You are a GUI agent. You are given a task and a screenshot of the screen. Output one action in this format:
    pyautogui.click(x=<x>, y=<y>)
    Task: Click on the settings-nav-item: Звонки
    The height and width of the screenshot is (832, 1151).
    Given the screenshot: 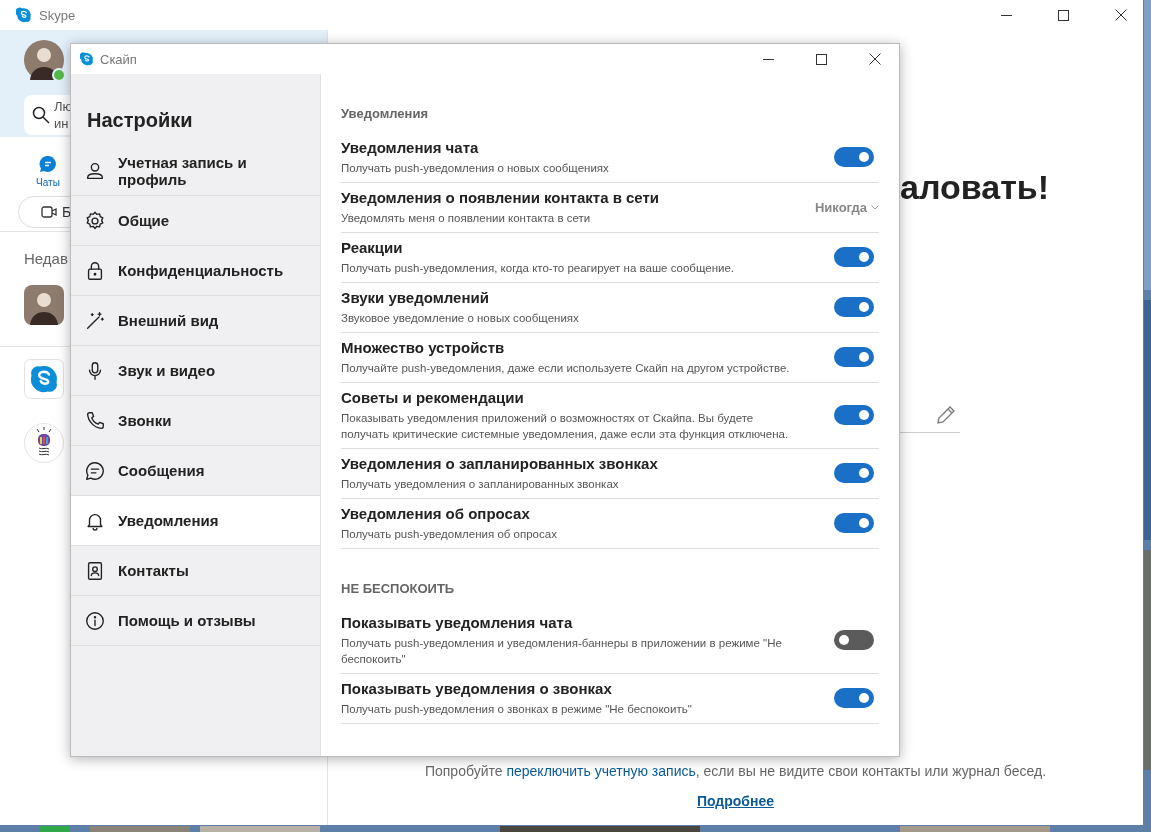 What is the action you would take?
    pyautogui.click(x=195, y=421)
    